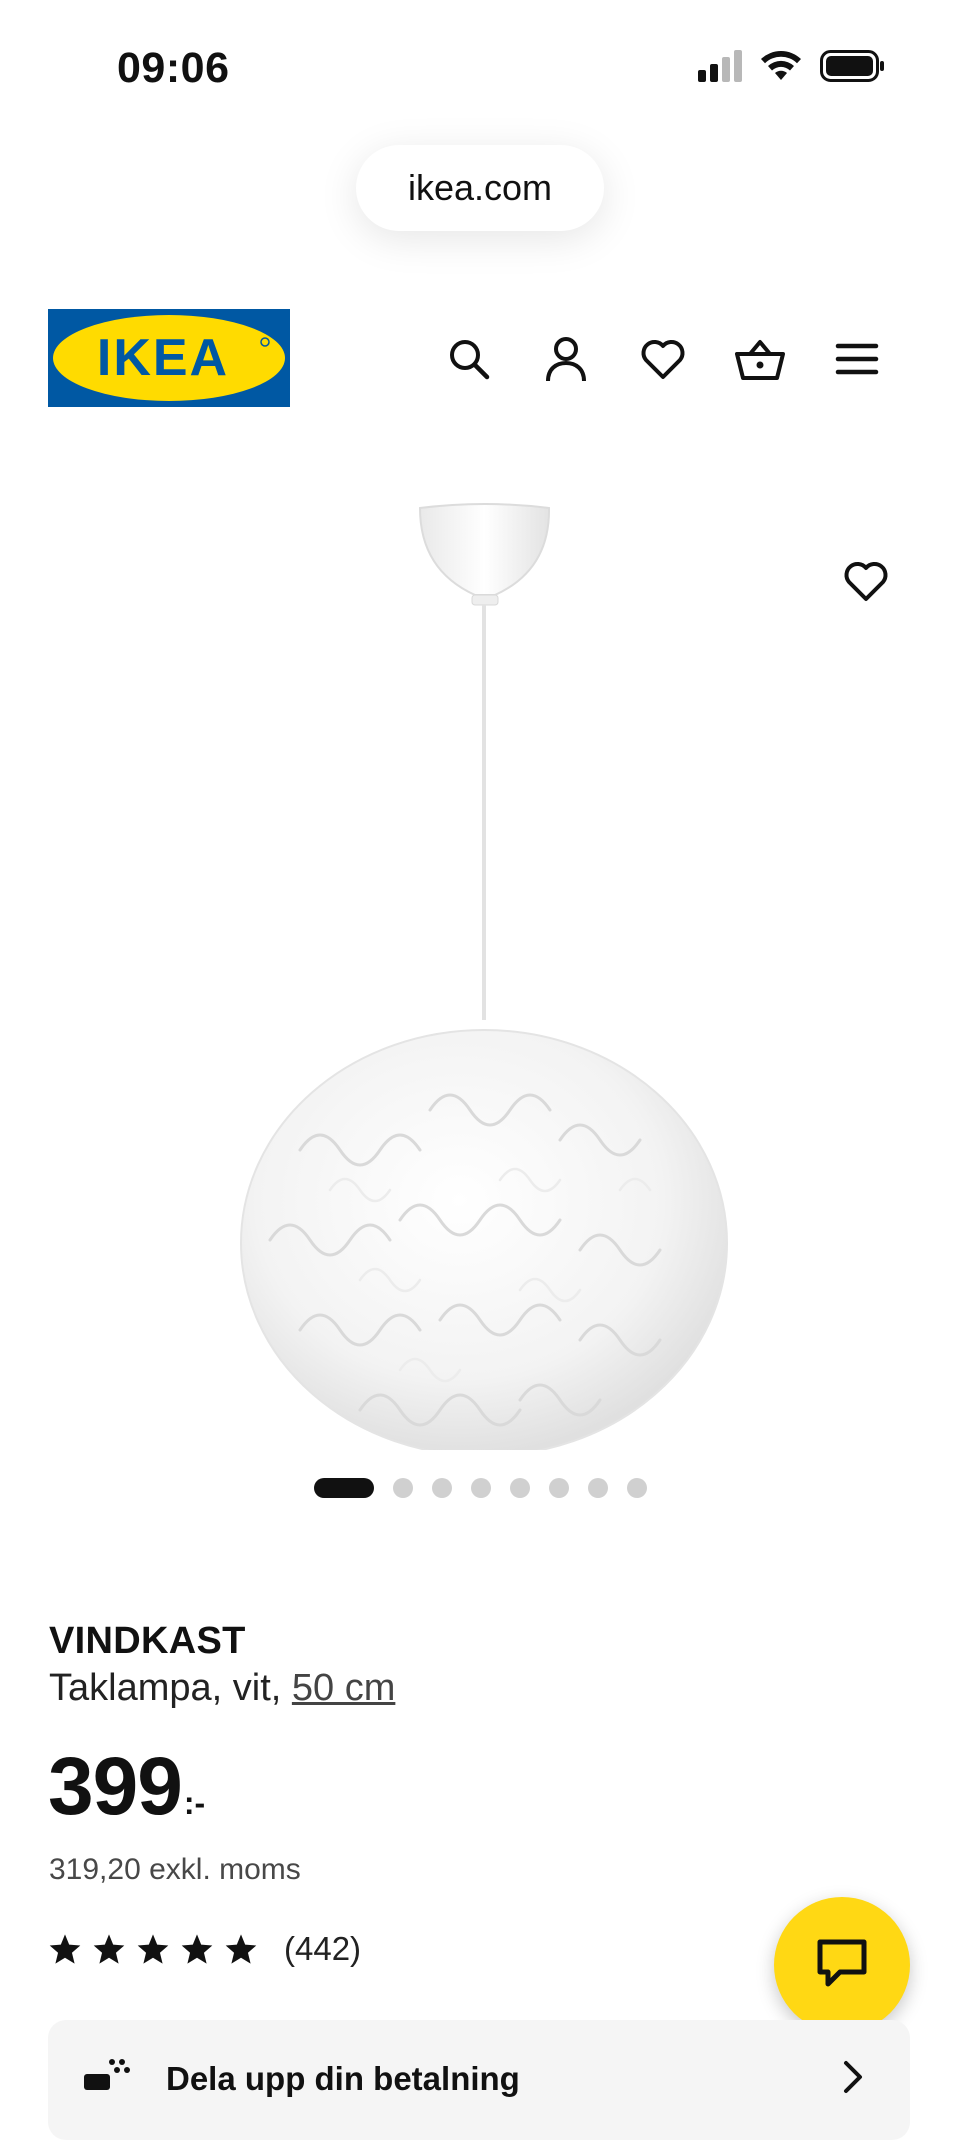  I want to click on chat-bubble-icon, so click(842, 1965).